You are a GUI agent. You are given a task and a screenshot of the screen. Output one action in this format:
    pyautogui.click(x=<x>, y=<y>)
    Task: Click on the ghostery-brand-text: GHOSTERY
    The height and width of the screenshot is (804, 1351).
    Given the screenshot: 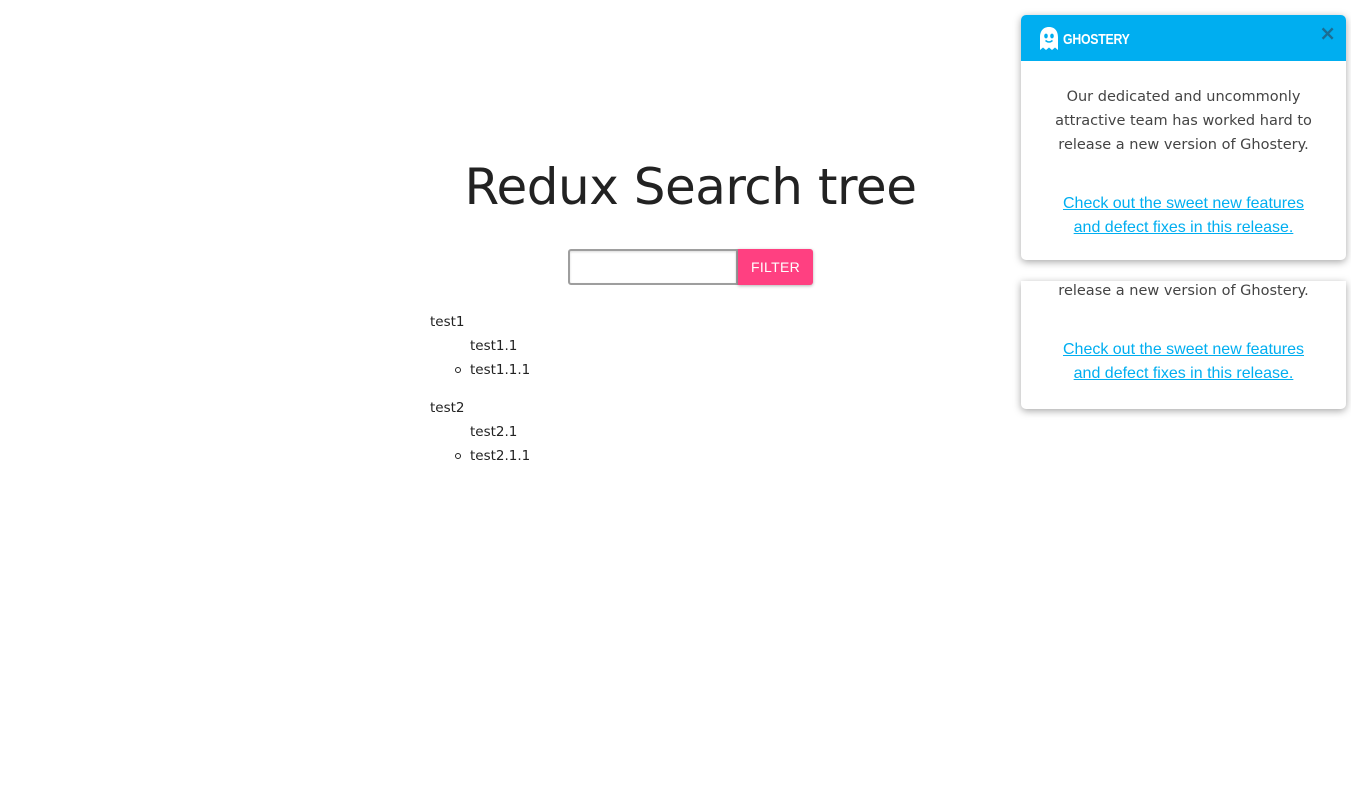 What is the action you would take?
    pyautogui.click(x=1096, y=39)
    